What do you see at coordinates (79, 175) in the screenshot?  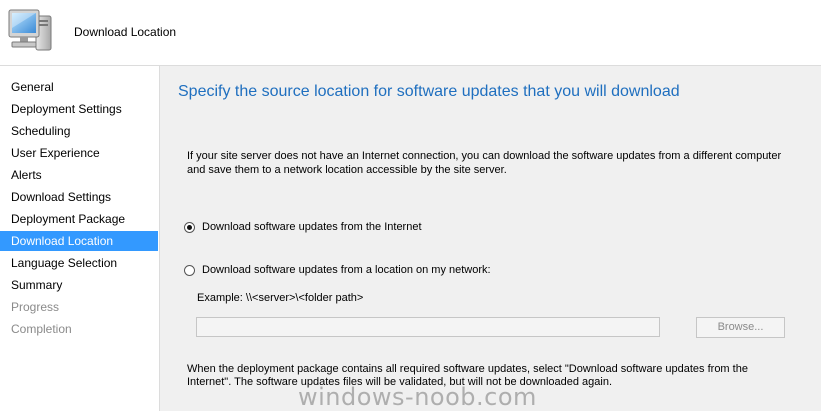 I see `sidebar-item-alerts: Alerts` at bounding box center [79, 175].